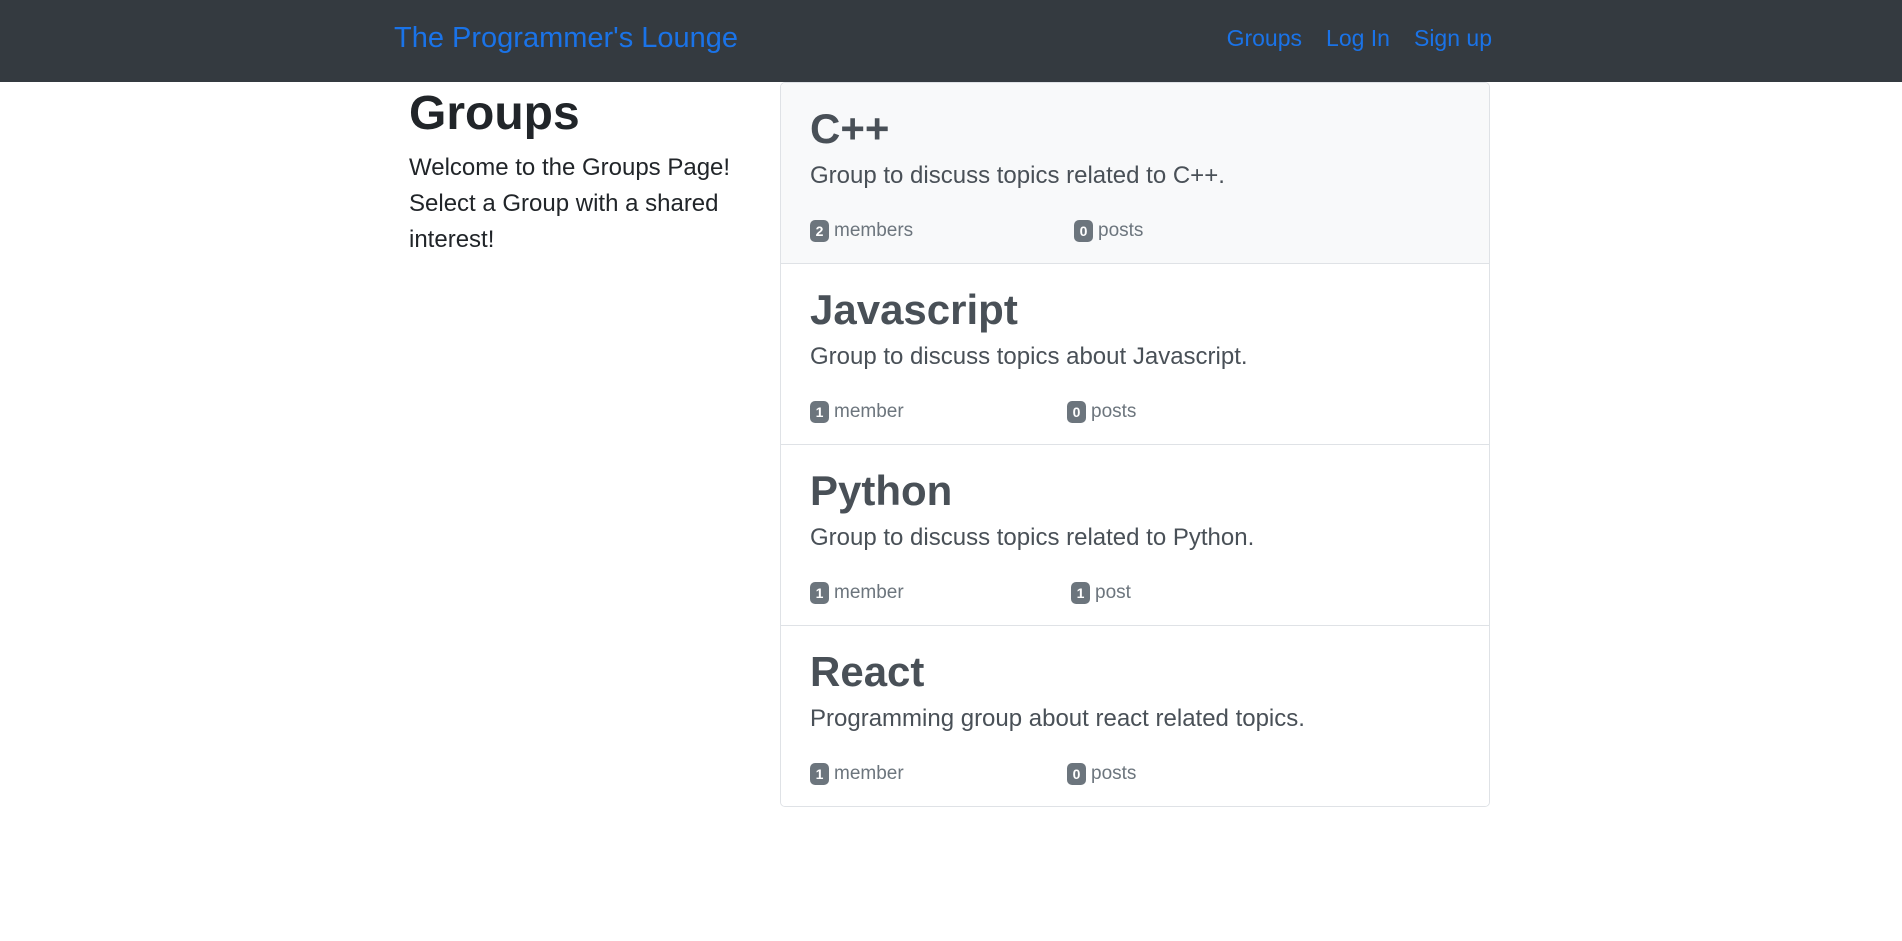  Describe the element at coordinates (881, 490) in the screenshot. I see `group-name: Python` at that location.